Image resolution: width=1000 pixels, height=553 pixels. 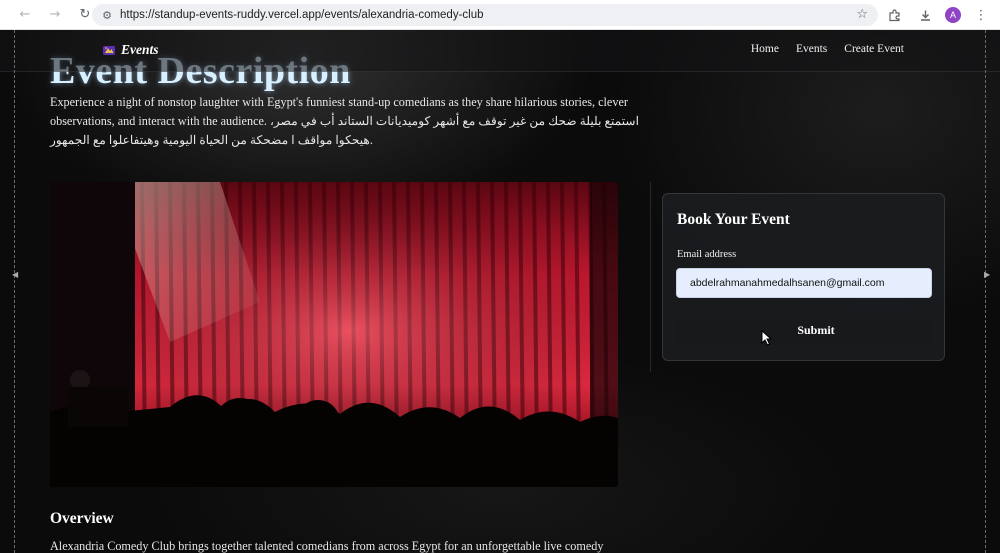 What do you see at coordinates (140, 49) in the screenshot?
I see `logo-text: Events` at bounding box center [140, 49].